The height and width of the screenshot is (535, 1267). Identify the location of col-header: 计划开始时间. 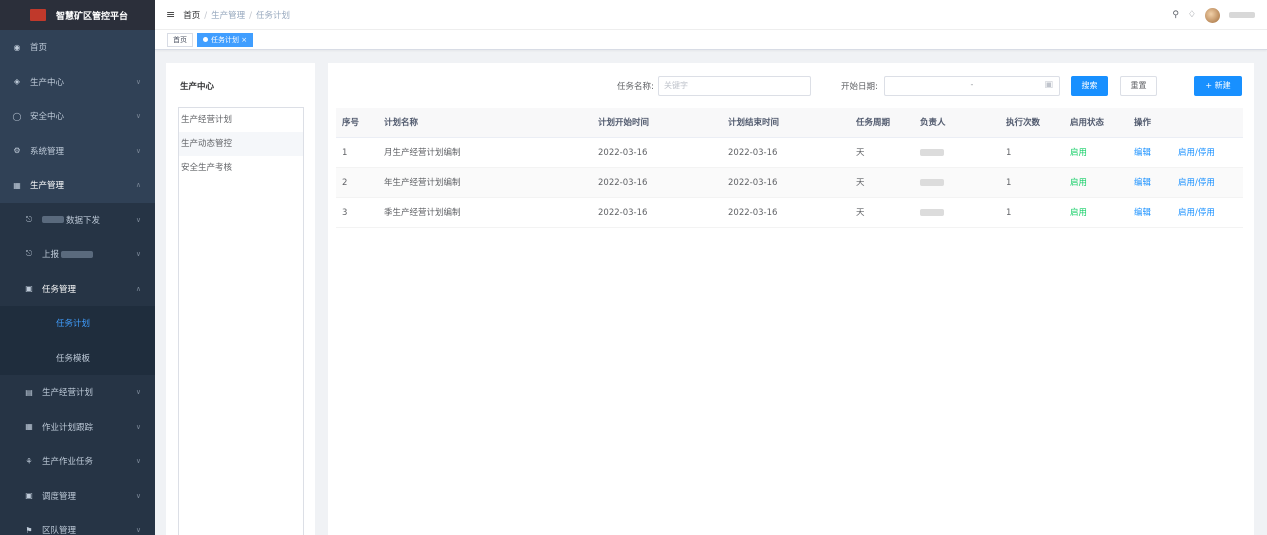
(624, 123).